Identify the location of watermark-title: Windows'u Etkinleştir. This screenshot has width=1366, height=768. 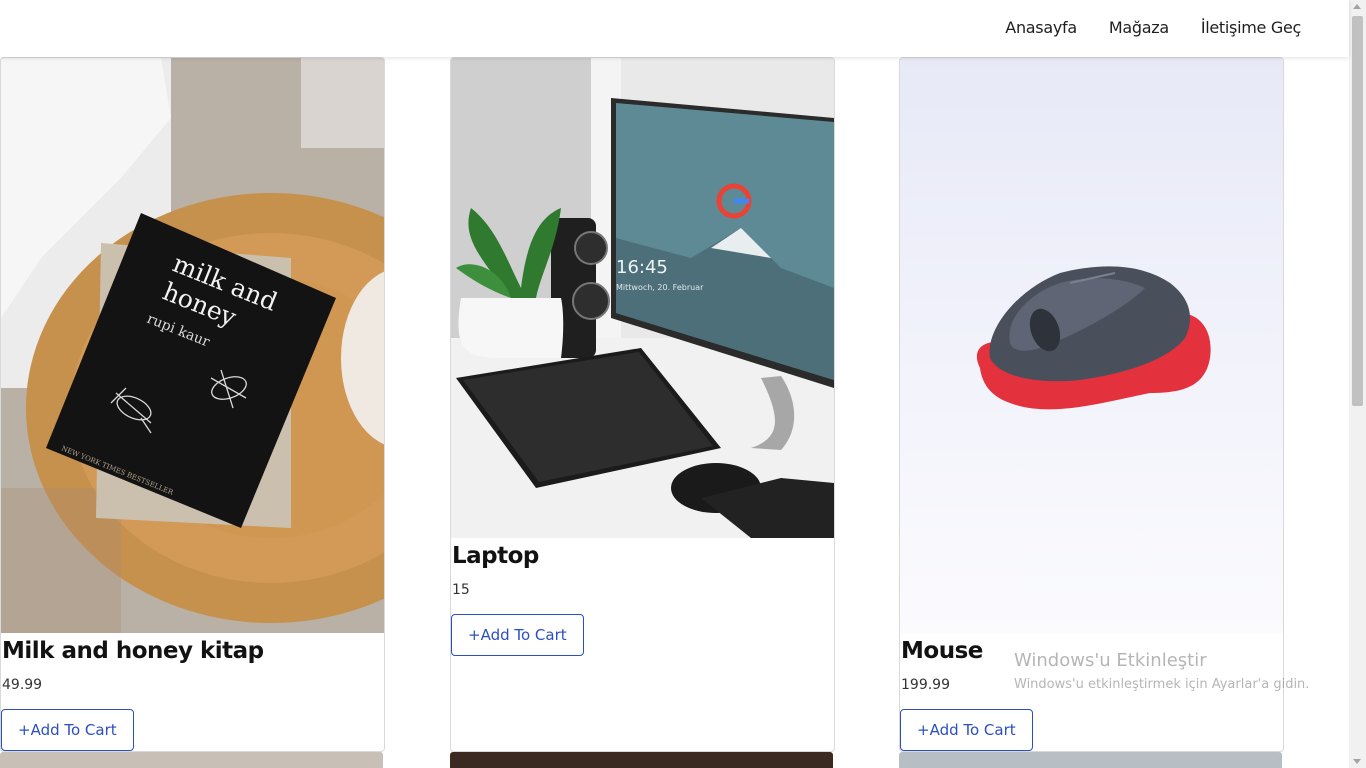
(1110, 660).